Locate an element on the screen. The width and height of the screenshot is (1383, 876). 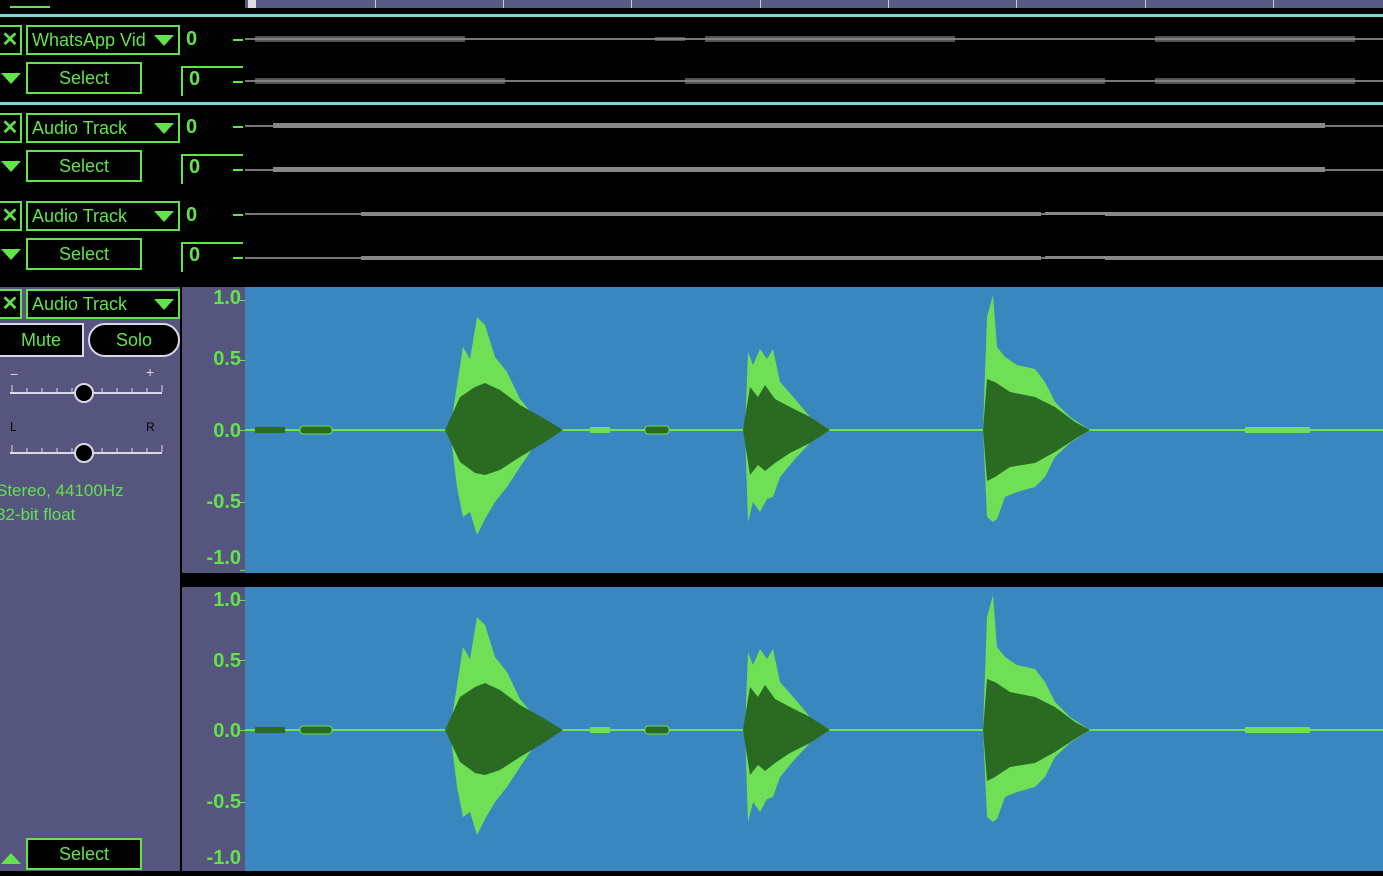
play-head-marker is located at coordinates (252, 4).